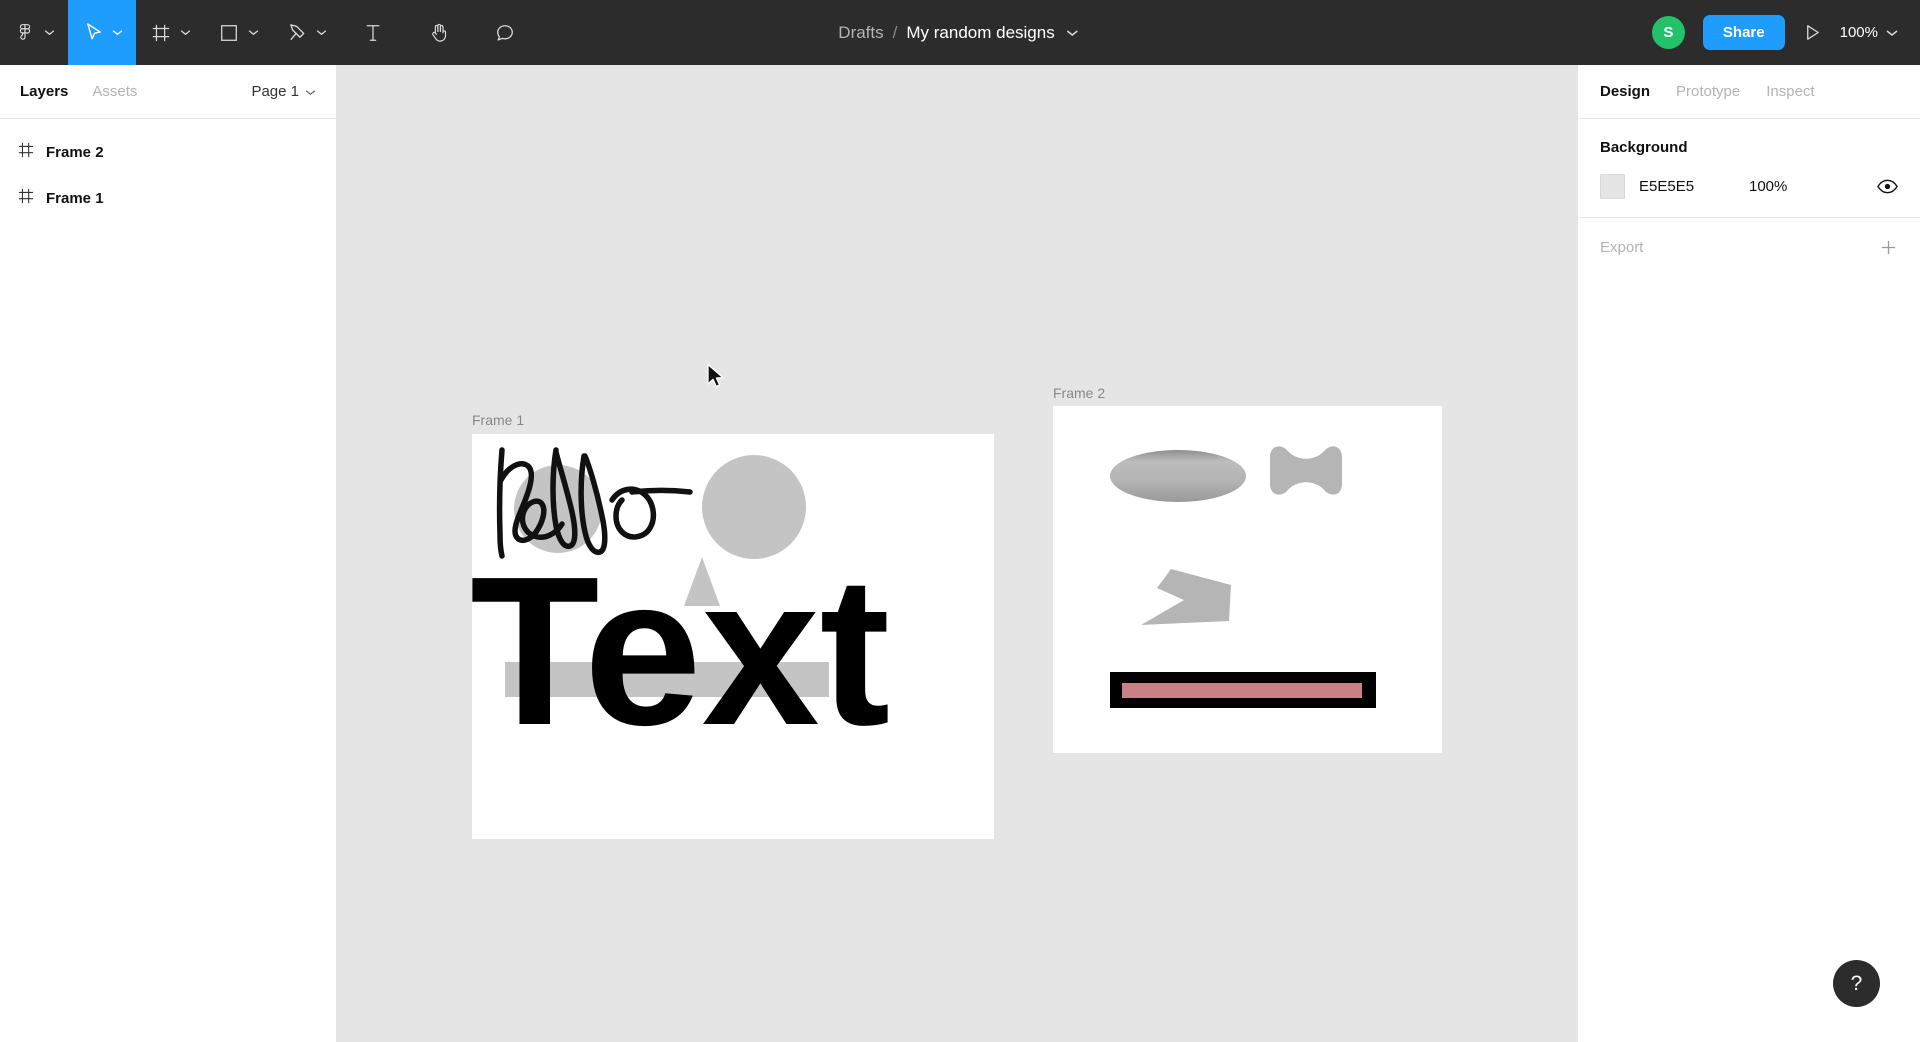  I want to click on background-color-swatch, so click(1612, 186).